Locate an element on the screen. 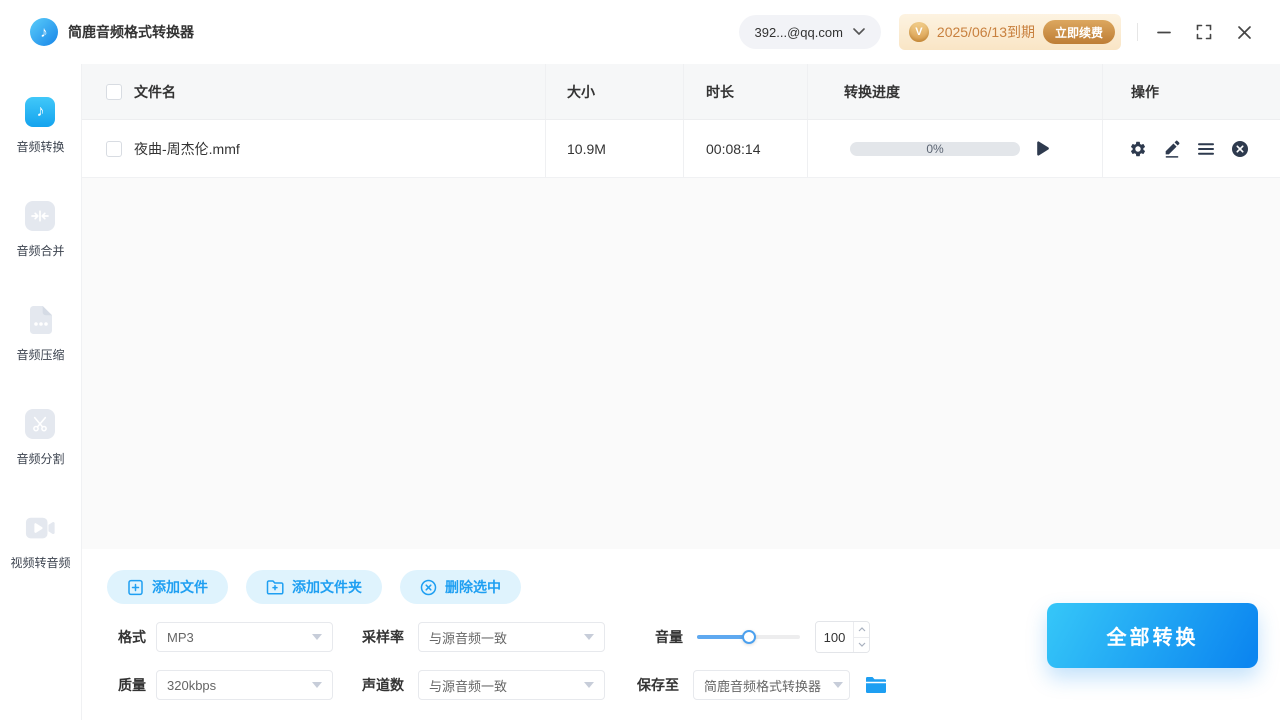  save-to-value: 简鹿音频格式转换器 is located at coordinates (763, 686).